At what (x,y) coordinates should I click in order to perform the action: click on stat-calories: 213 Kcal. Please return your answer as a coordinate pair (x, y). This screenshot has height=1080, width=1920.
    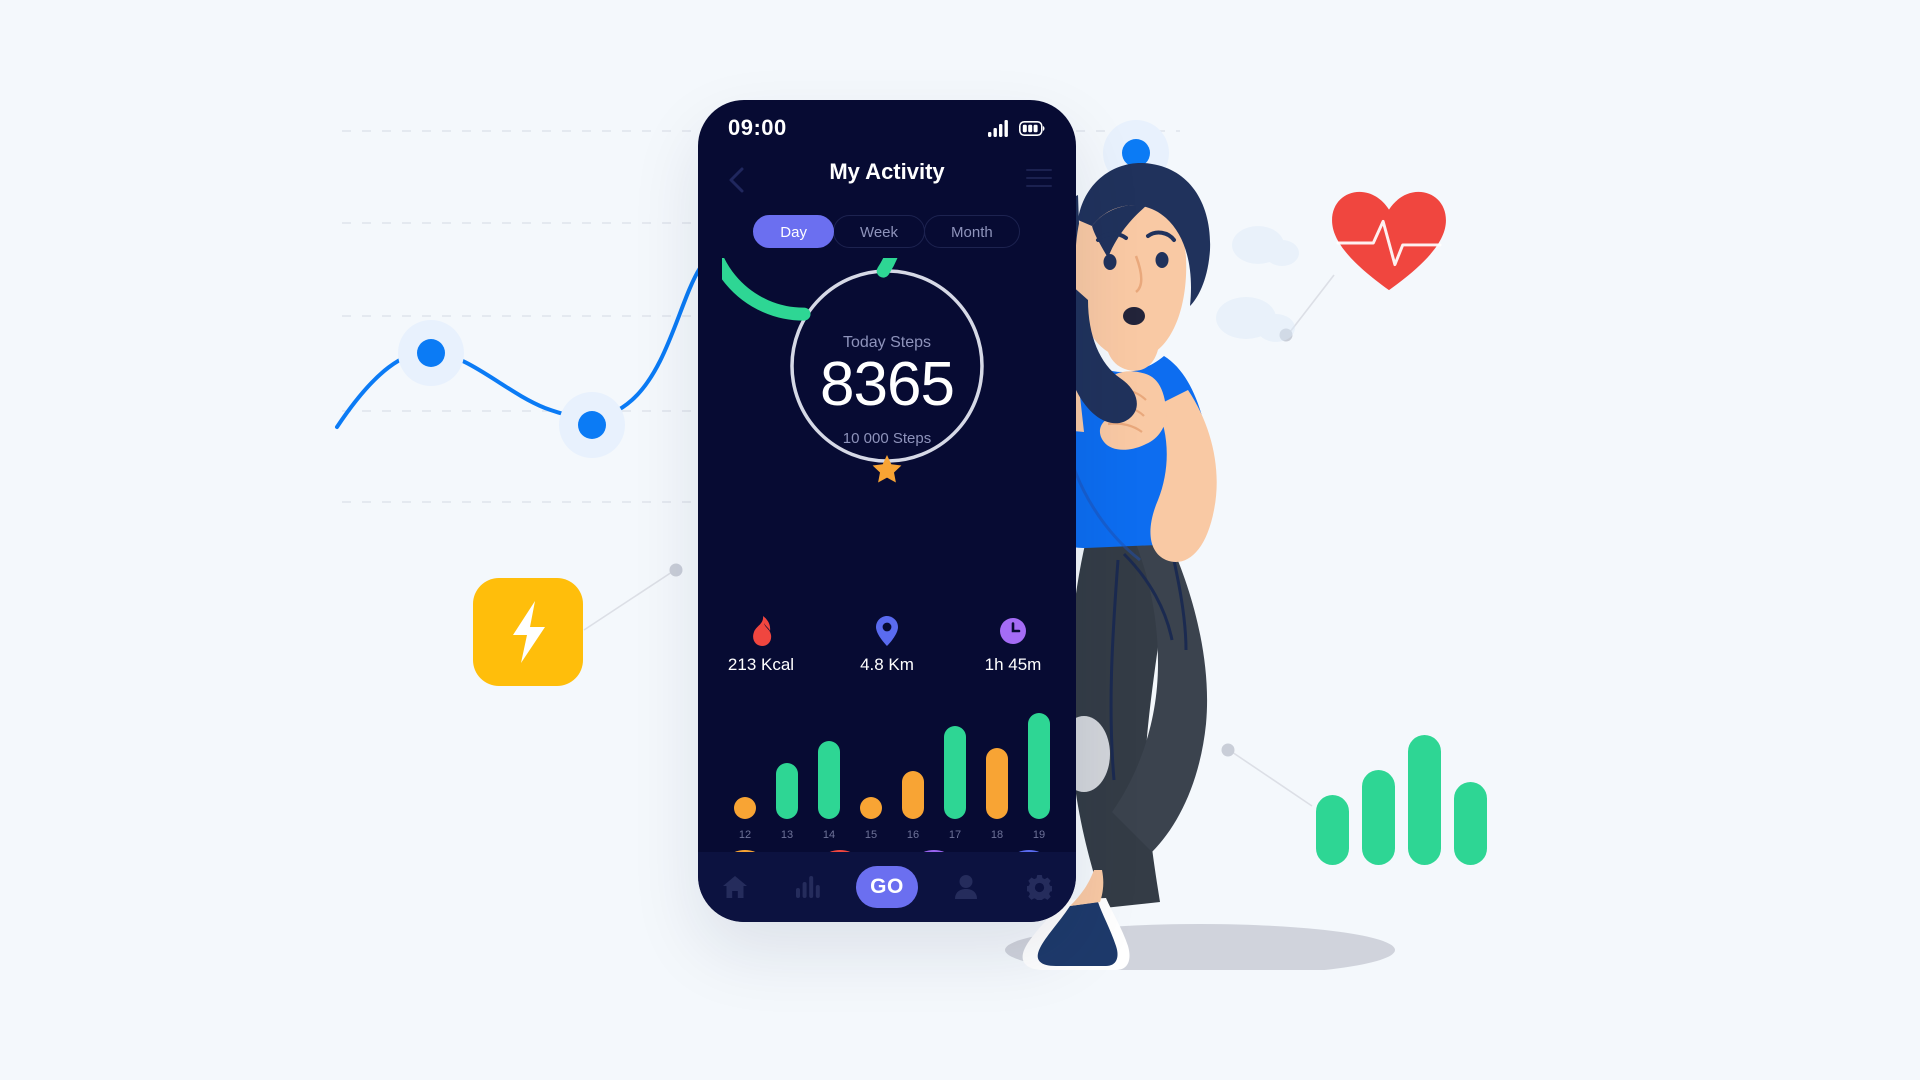
    Looking at the image, I should click on (761, 645).